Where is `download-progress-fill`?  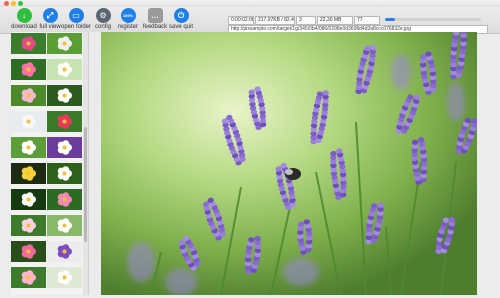 download-progress-fill is located at coordinates (390, 19).